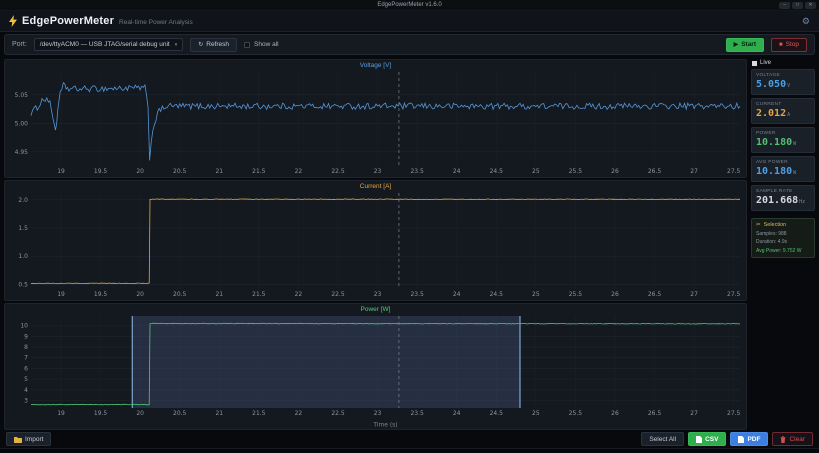  I want to click on metric-value: 201.668Hz, so click(781, 200).